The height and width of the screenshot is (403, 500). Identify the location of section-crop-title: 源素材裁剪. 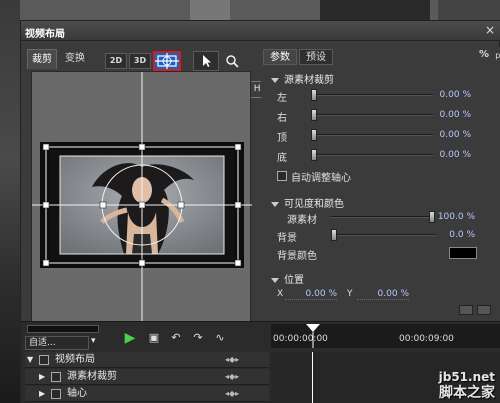
(309, 80).